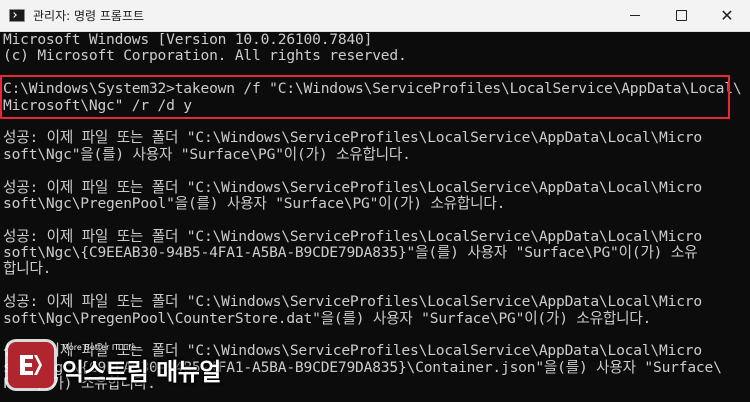 This screenshot has width=750, height=402. I want to click on watermark-name: 익스트림 매뉴얼, so click(141, 372).